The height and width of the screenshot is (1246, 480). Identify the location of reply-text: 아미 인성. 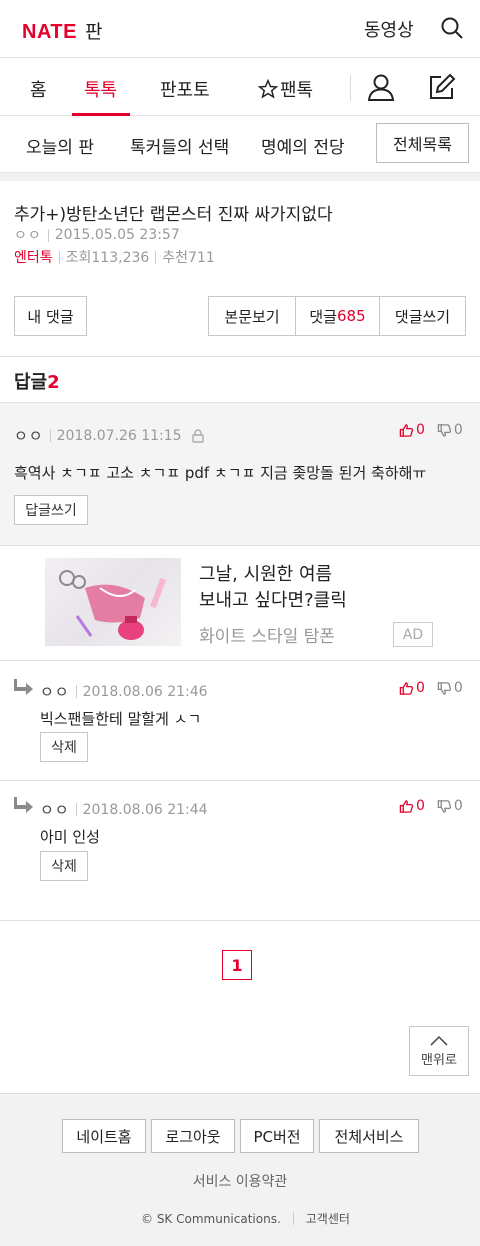
(70, 837).